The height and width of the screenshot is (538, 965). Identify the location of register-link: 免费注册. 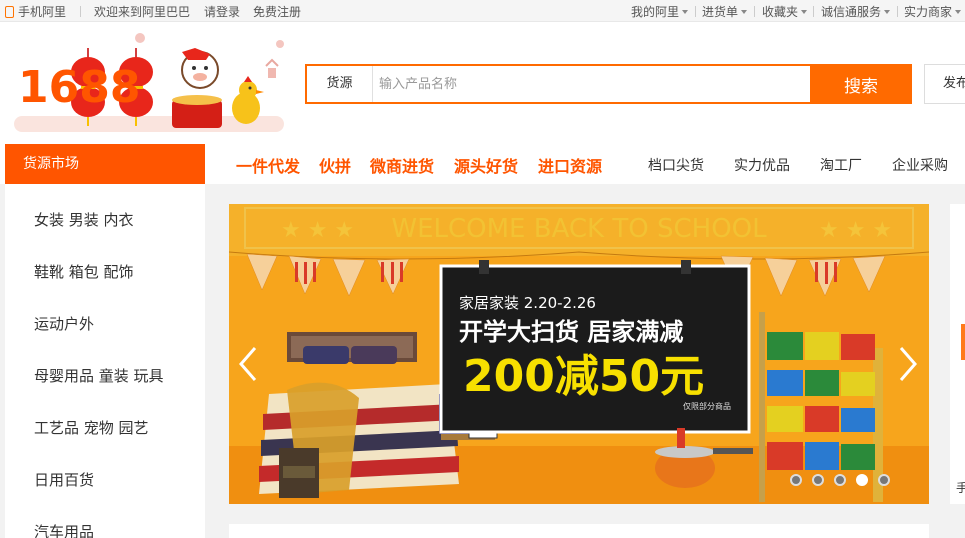
(277, 11).